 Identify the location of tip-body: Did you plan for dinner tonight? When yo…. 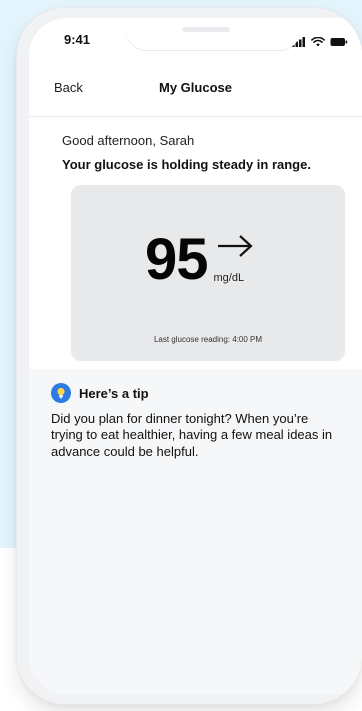
(192, 435).